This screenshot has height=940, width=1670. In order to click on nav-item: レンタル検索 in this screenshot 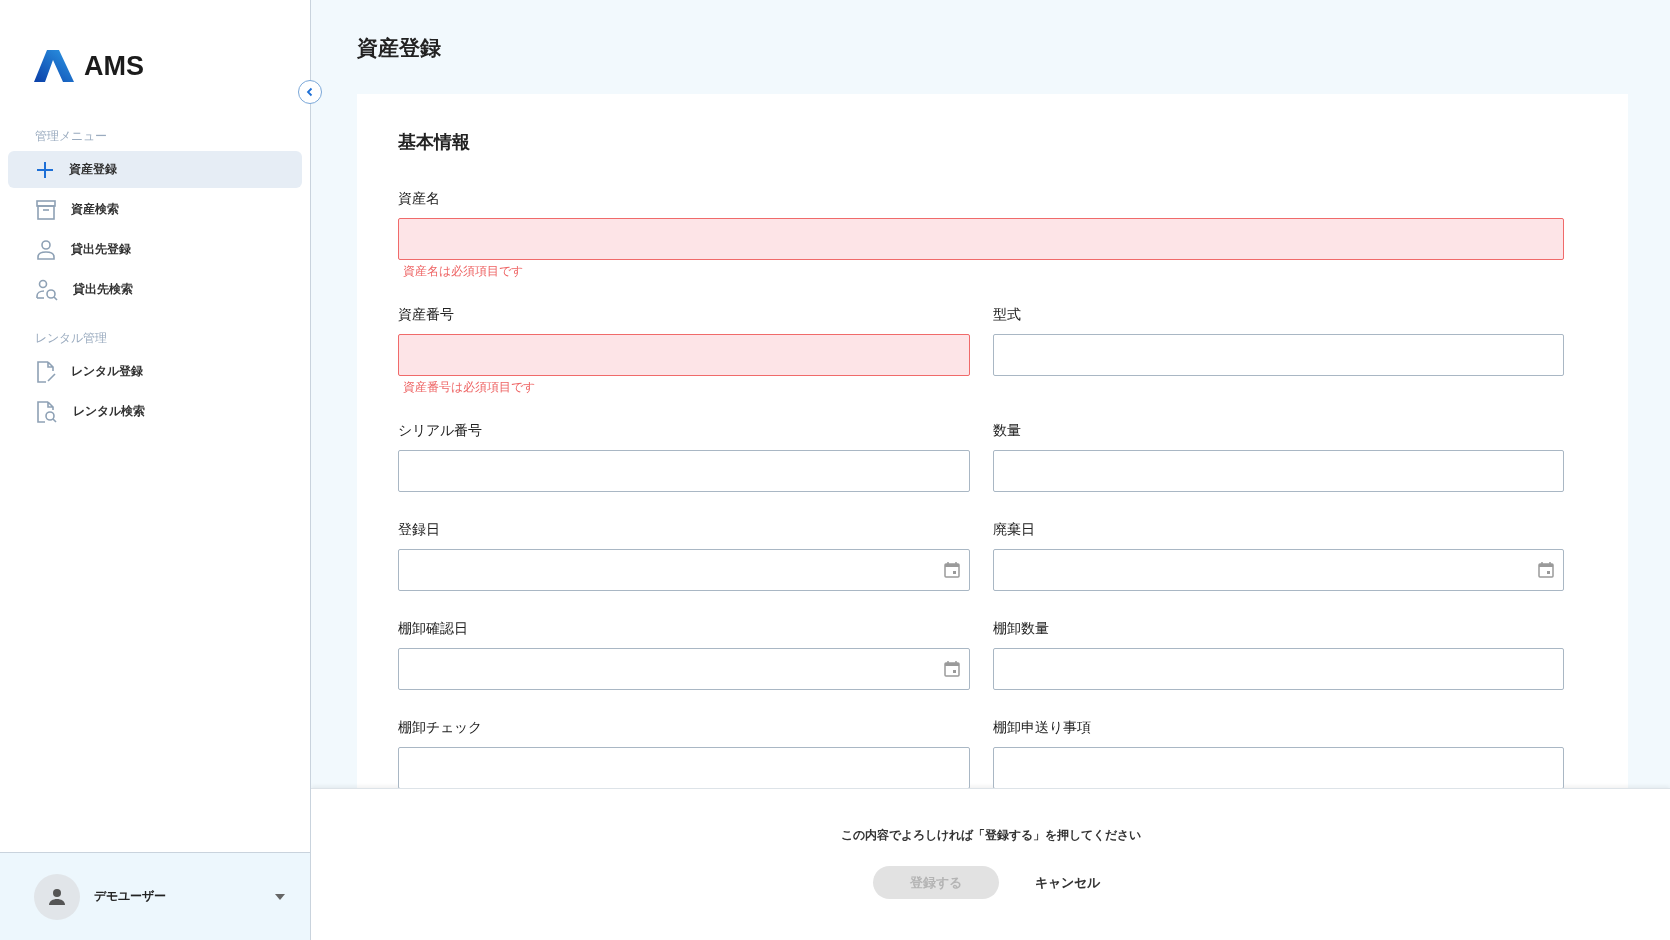, I will do `click(155, 411)`.